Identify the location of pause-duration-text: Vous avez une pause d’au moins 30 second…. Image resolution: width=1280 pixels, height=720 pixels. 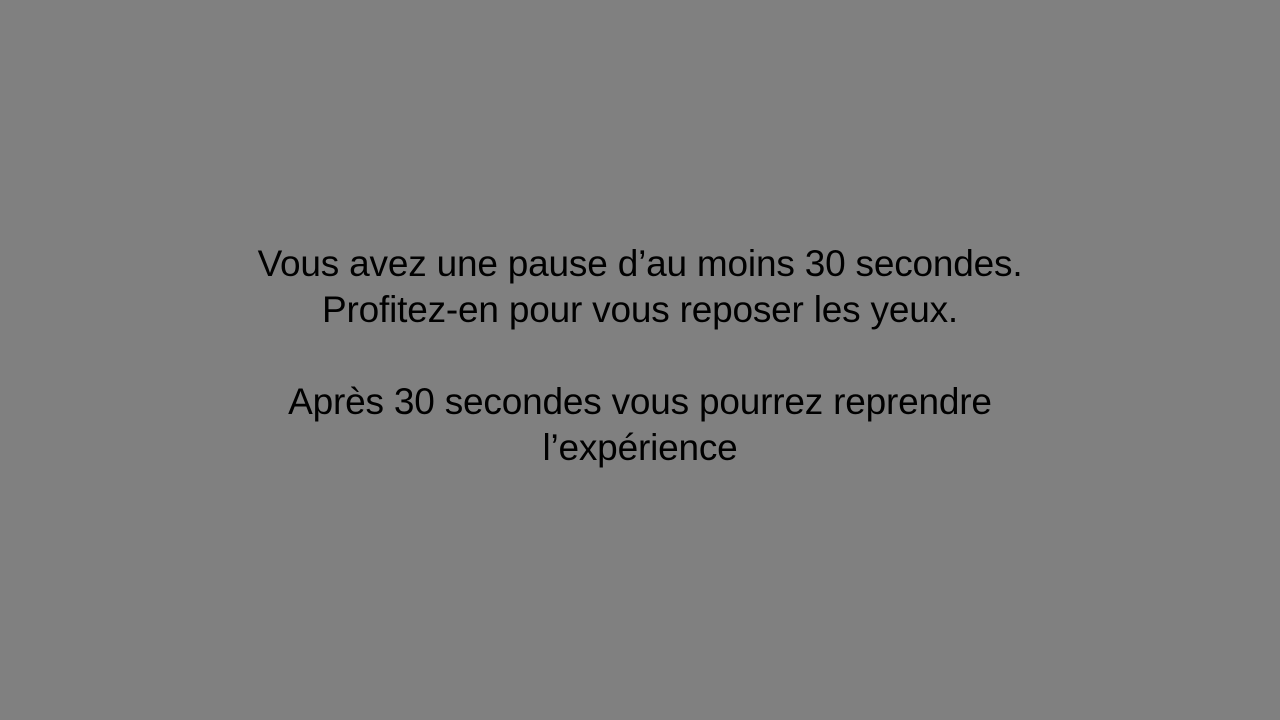
(640, 263).